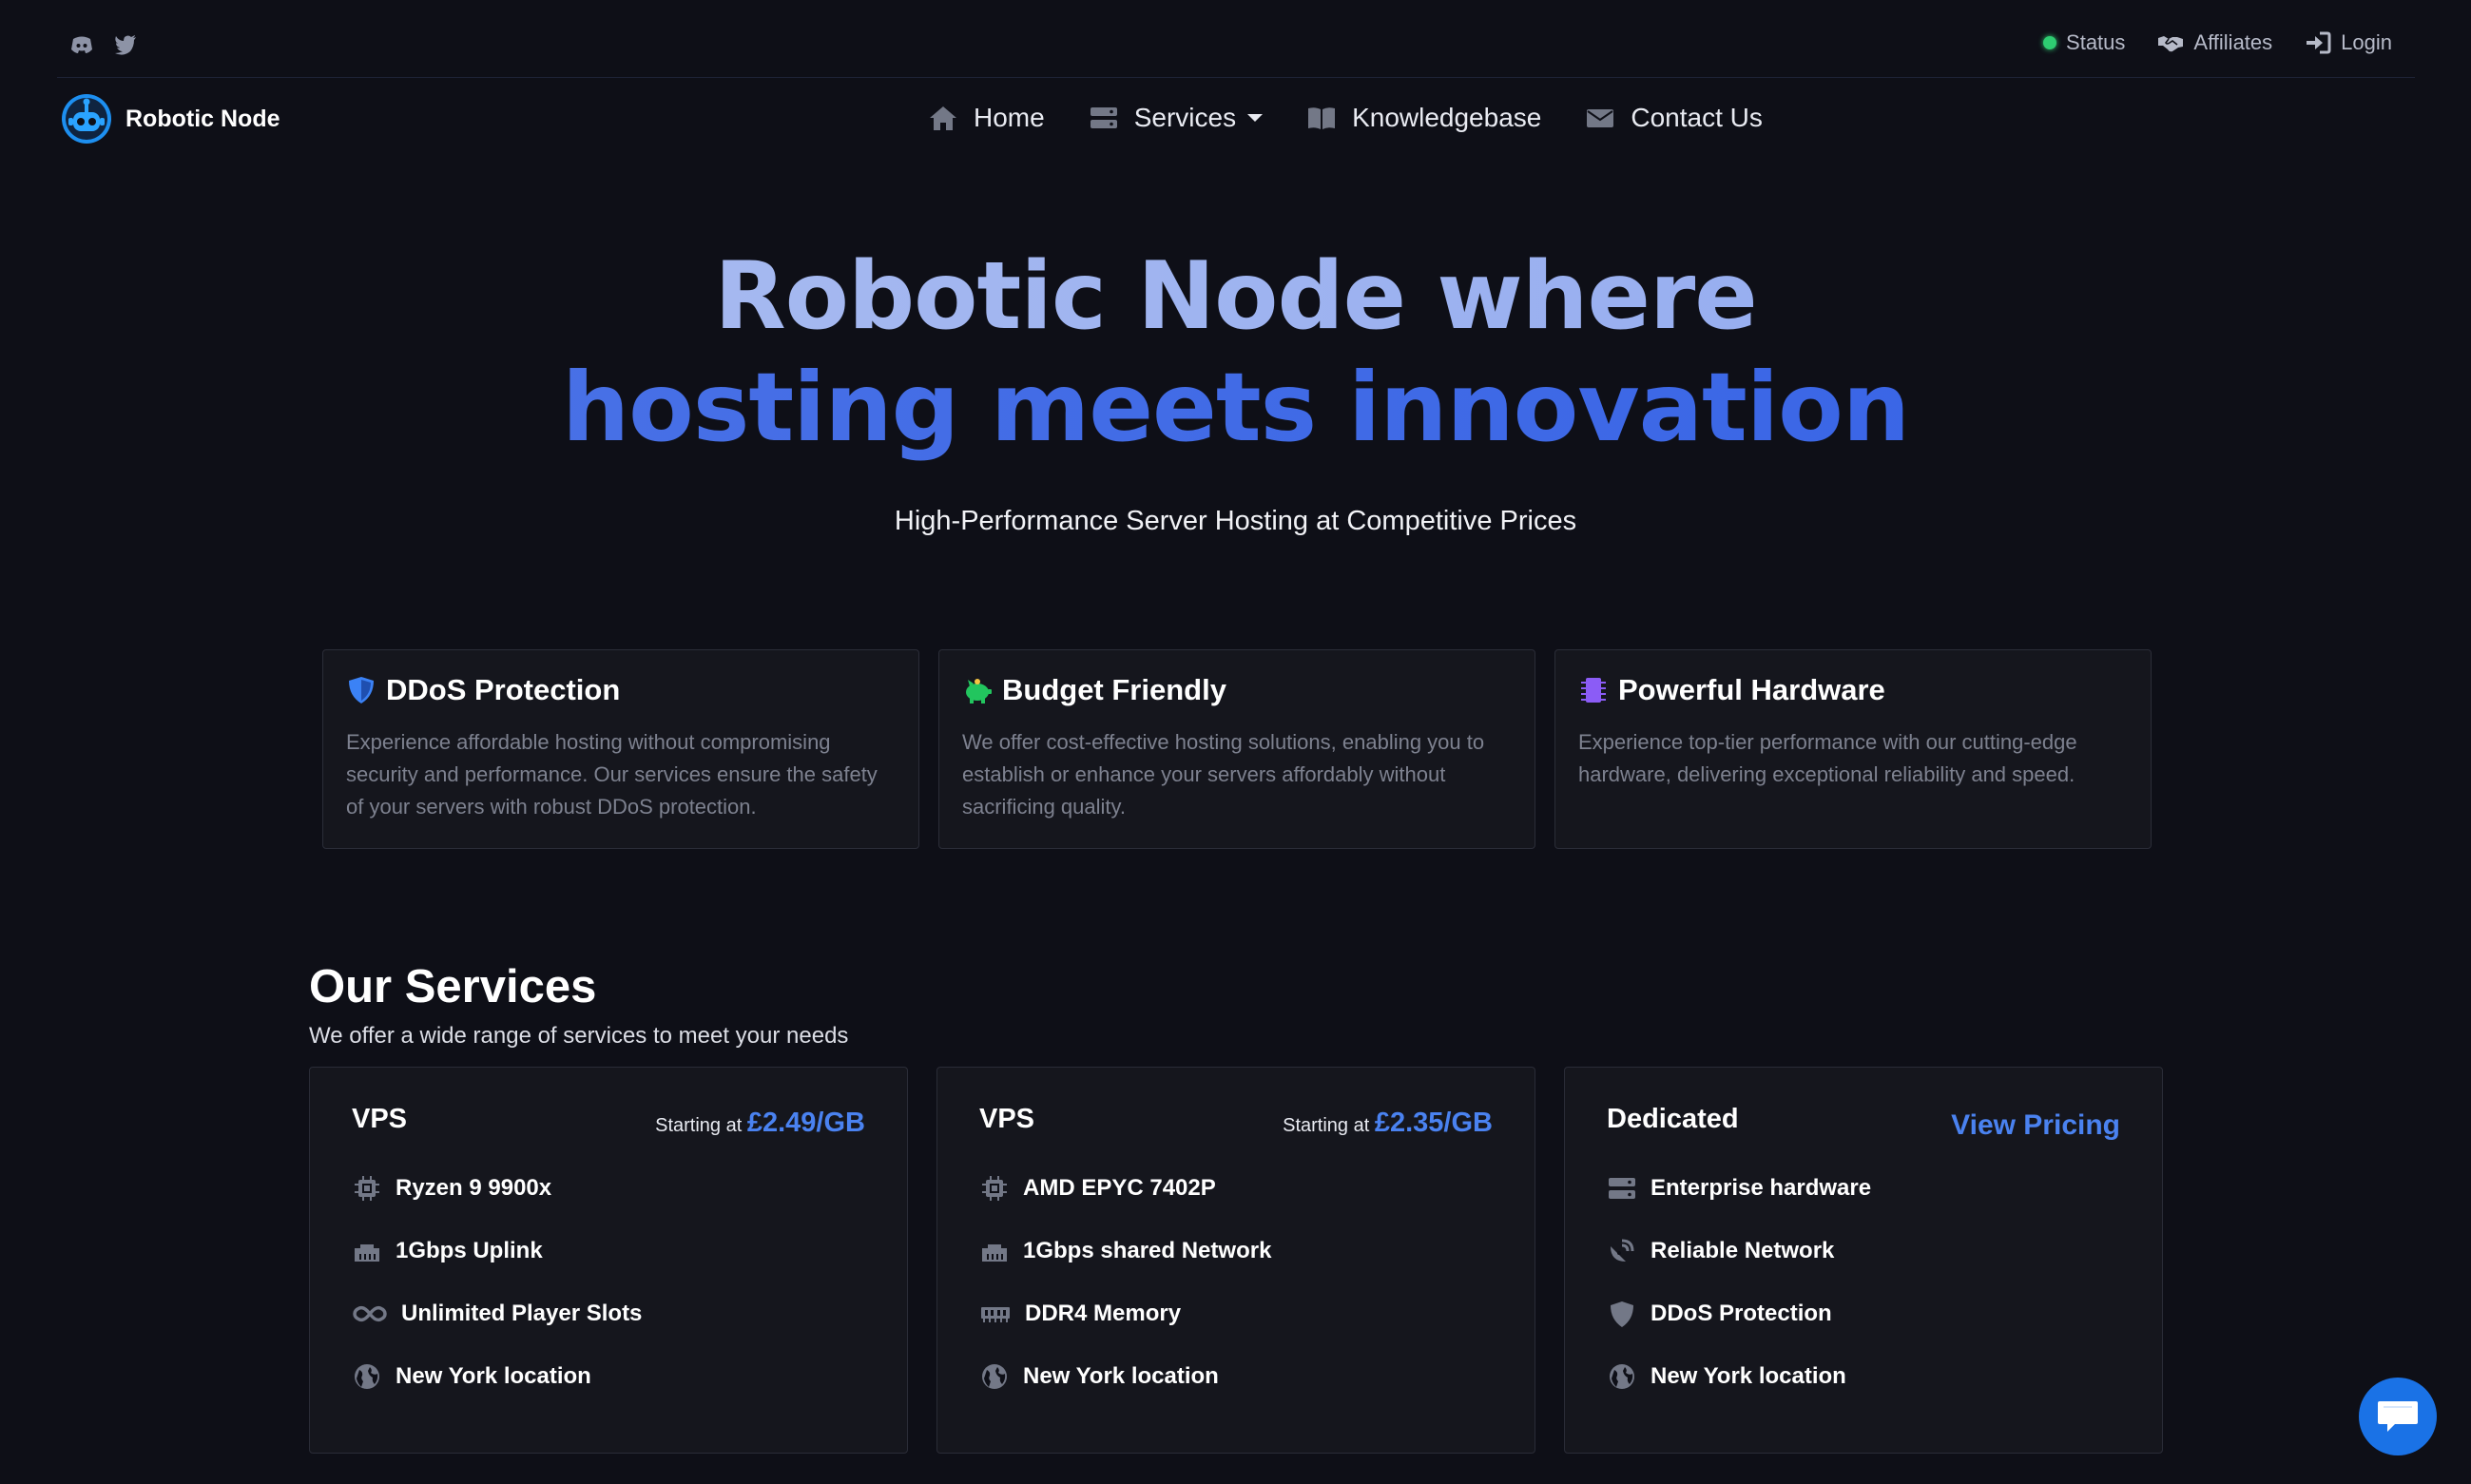 The width and height of the screenshot is (2471, 1484). Describe the element at coordinates (979, 691) in the screenshot. I see `piggy-bank-icon` at that location.